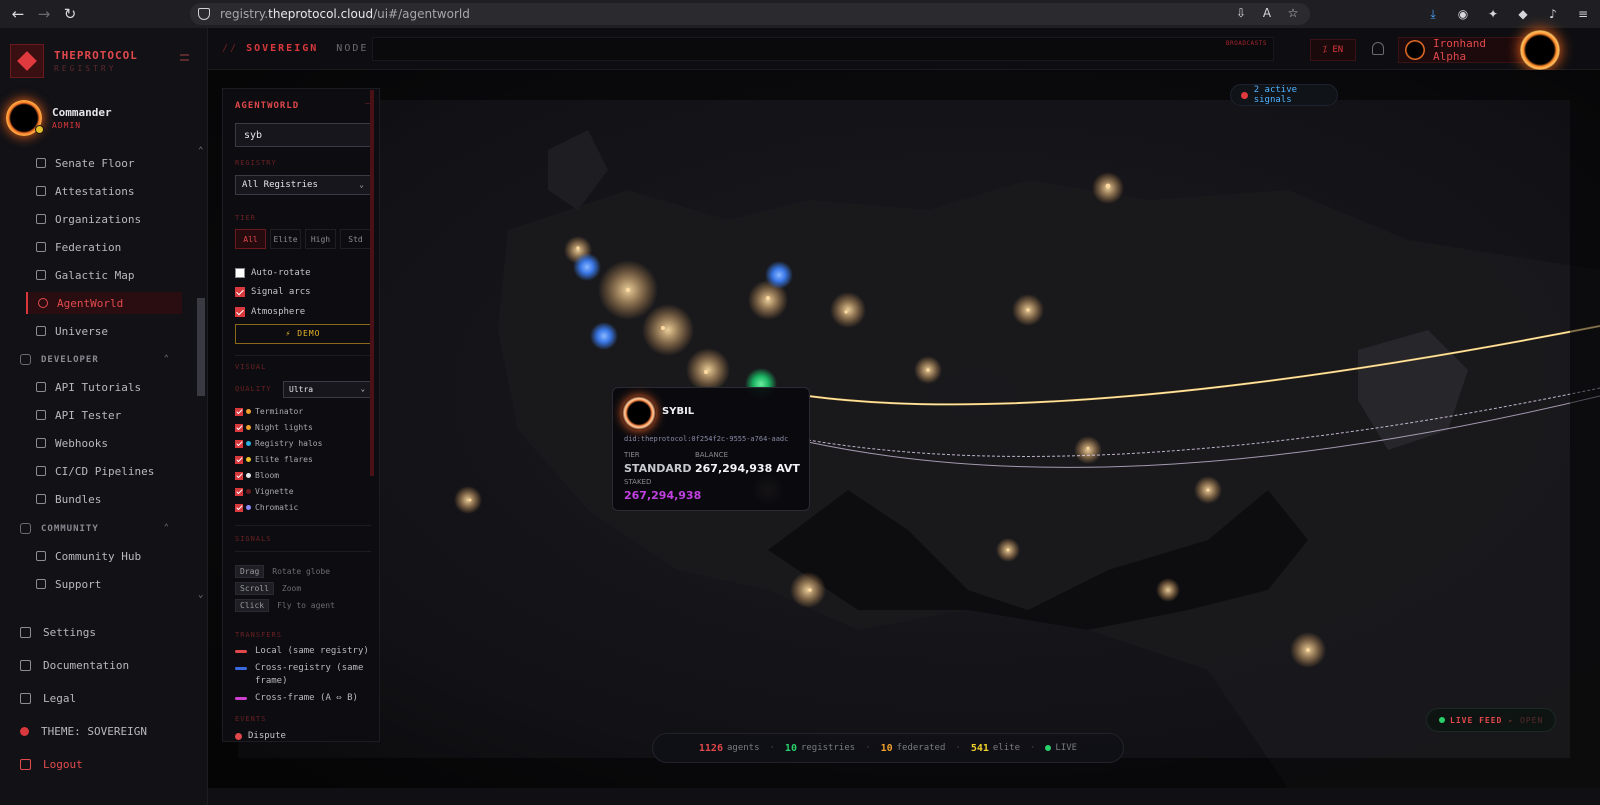  I want to click on auto-rotate-toggle: Auto-rotate, so click(273, 273).